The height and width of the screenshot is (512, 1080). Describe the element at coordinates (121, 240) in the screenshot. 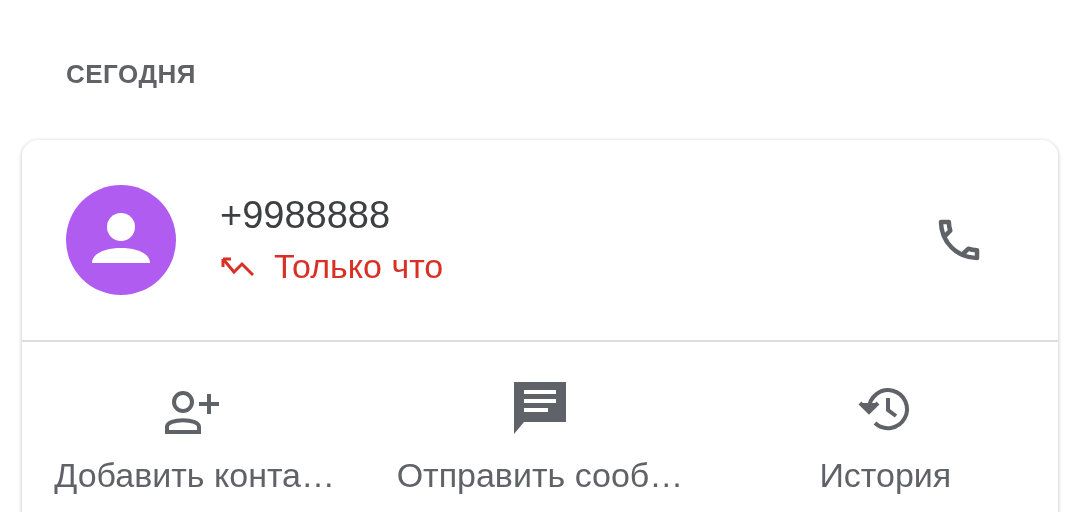

I see `avatar-icon` at that location.